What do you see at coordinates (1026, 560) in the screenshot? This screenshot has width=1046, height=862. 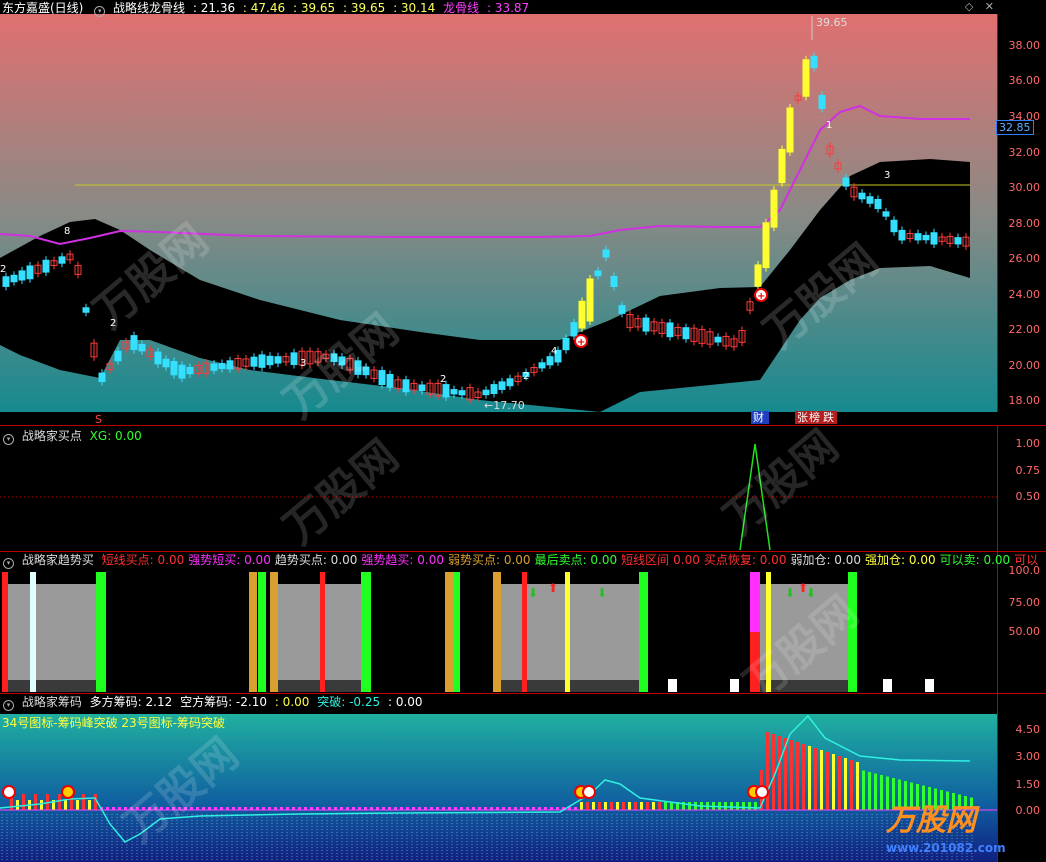 I see `legend-item: 可以` at bounding box center [1026, 560].